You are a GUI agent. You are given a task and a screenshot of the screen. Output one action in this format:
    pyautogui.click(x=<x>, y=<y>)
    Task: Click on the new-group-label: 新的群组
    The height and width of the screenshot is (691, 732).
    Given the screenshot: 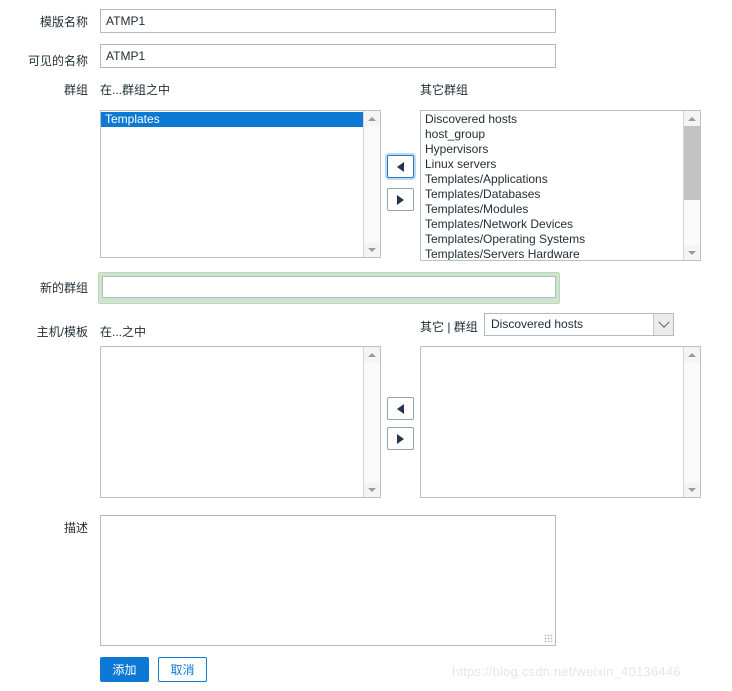 What is the action you would take?
    pyautogui.click(x=63, y=288)
    